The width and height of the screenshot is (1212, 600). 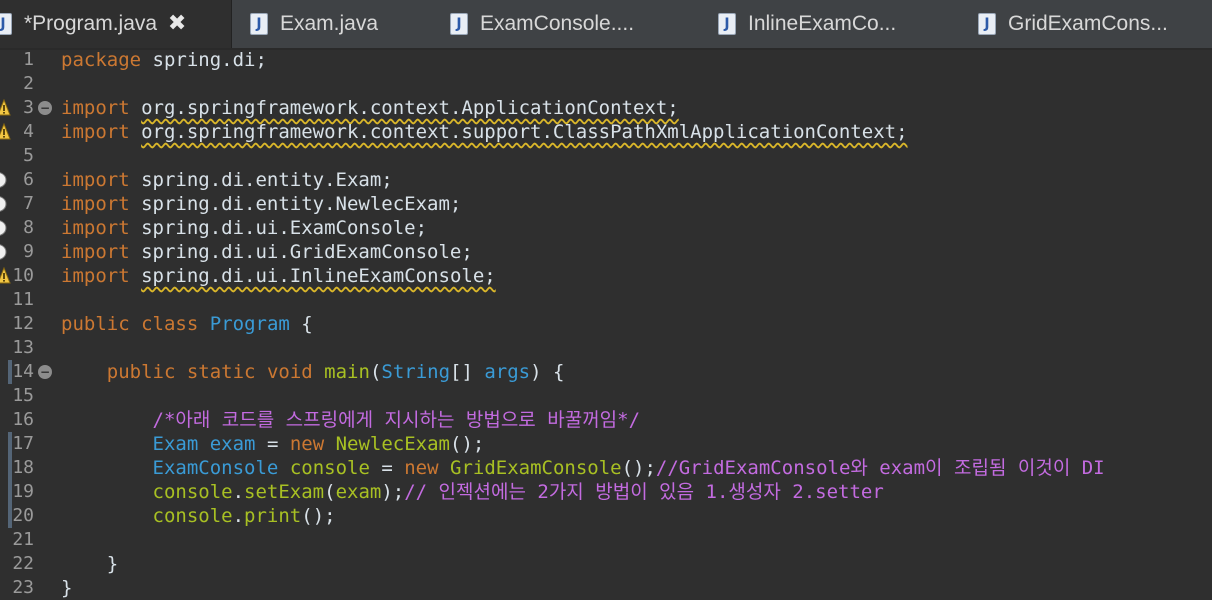 I want to click on code-line: public static void main(String[] args) {, so click(x=313, y=372).